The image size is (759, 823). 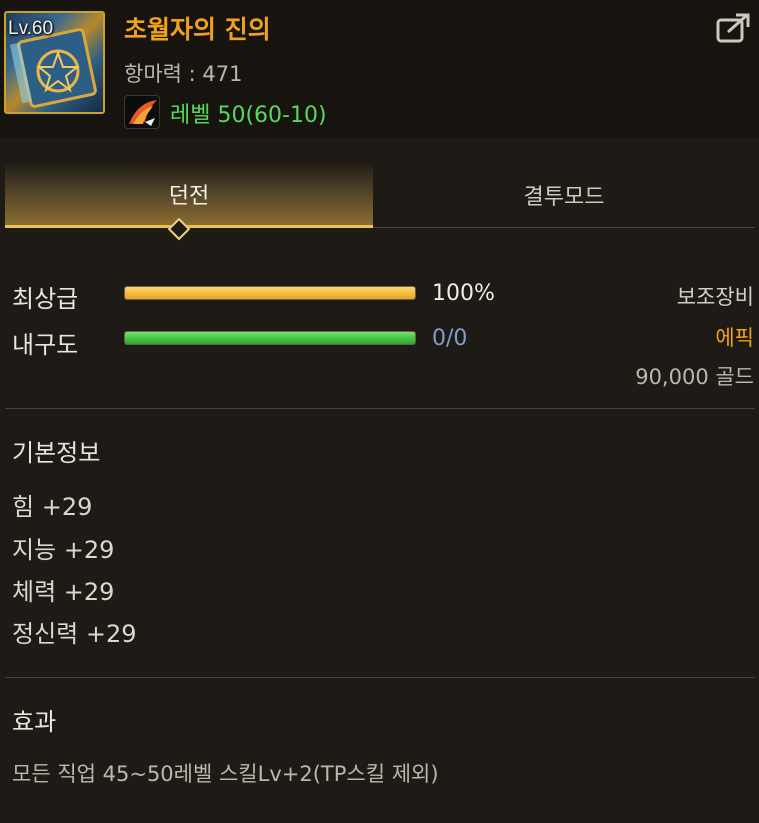 I want to click on durability-value: 0/0, so click(x=450, y=338).